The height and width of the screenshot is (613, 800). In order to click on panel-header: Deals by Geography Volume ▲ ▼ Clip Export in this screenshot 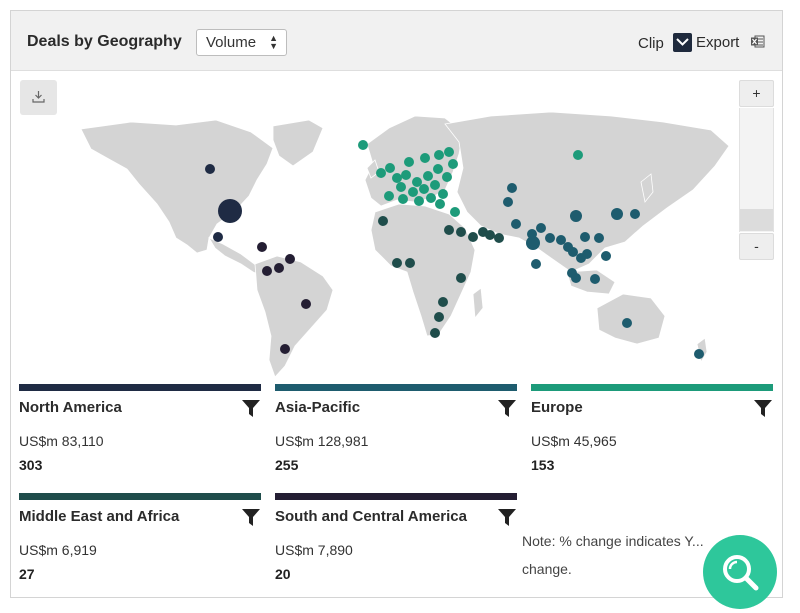, I will do `click(396, 41)`.